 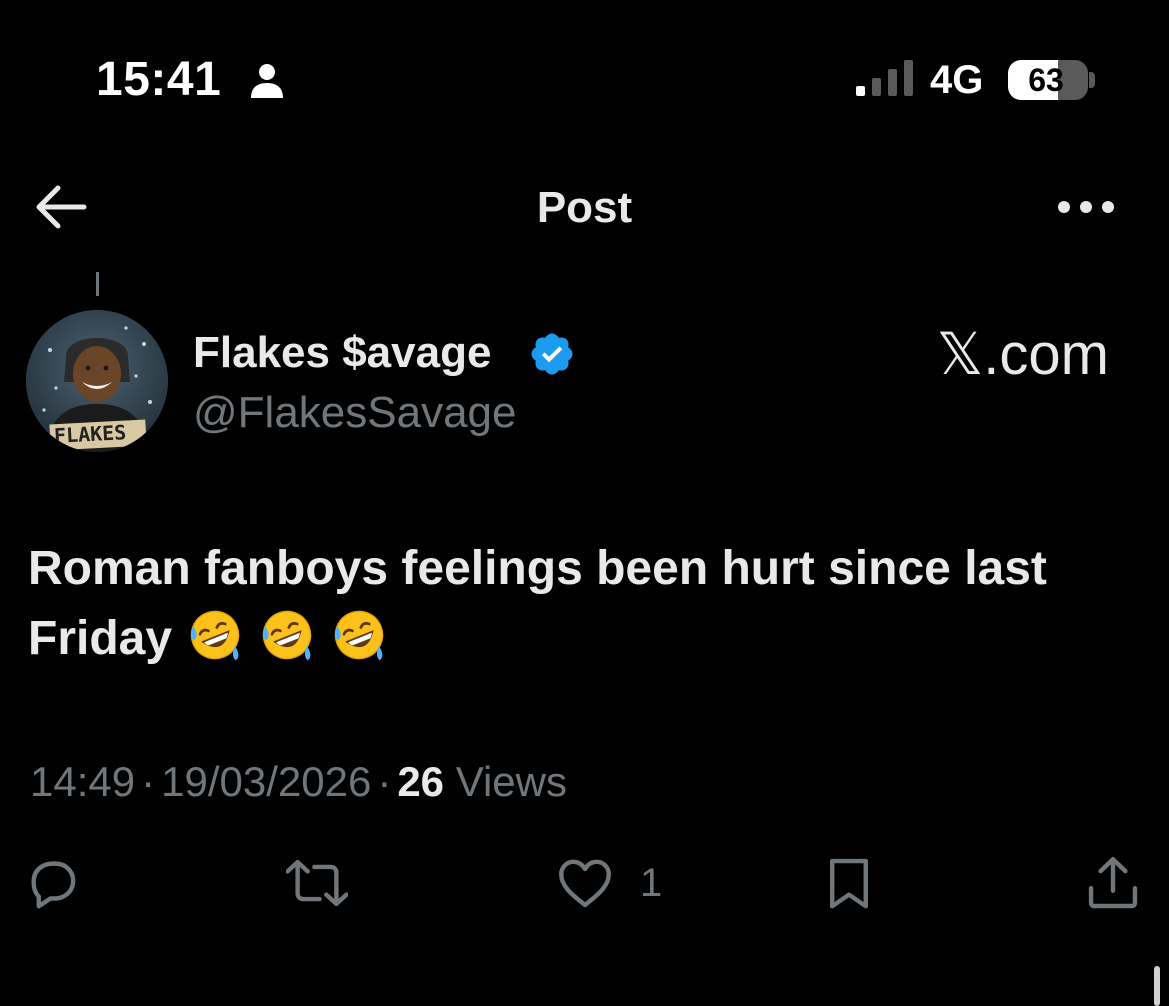 I want to click on like-count: 1, so click(x=651, y=883).